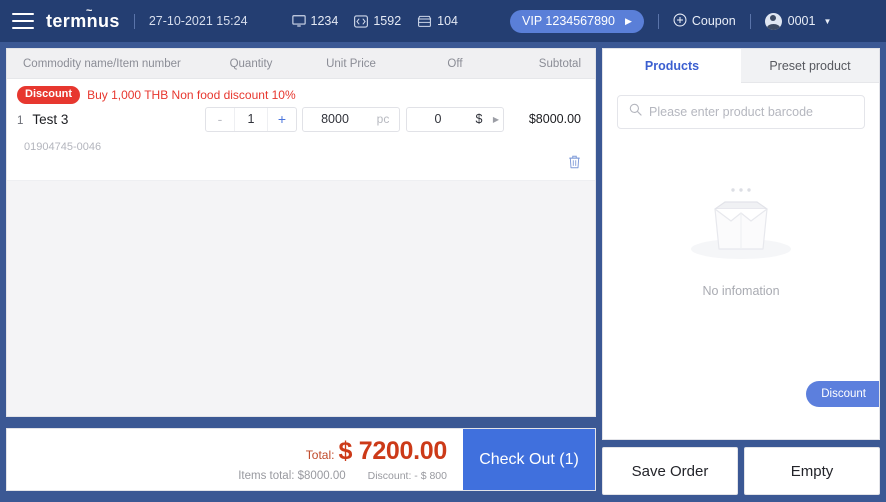  I want to click on unit-price-value: 8000, so click(335, 119).